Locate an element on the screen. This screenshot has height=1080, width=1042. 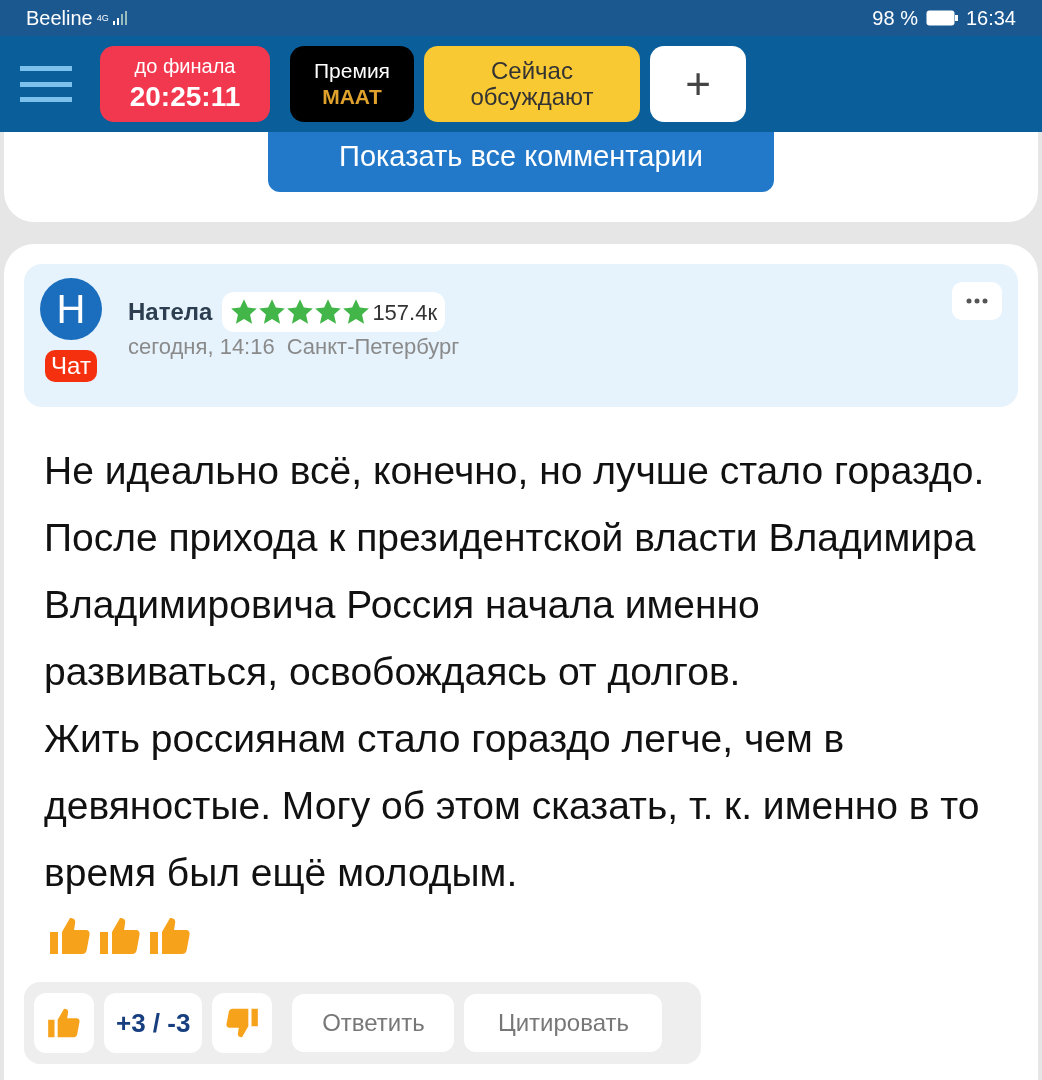
signal-icon is located at coordinates (120, 18).